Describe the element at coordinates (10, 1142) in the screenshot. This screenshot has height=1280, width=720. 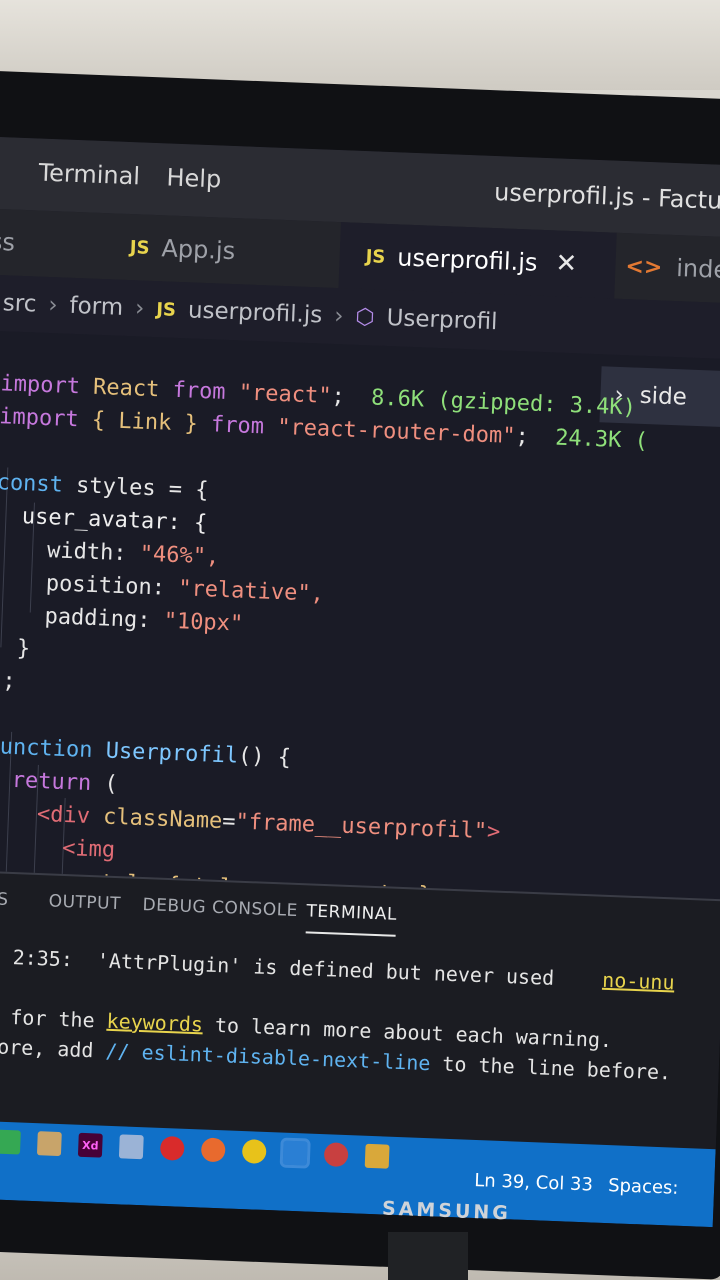
I see `chat-icon` at that location.